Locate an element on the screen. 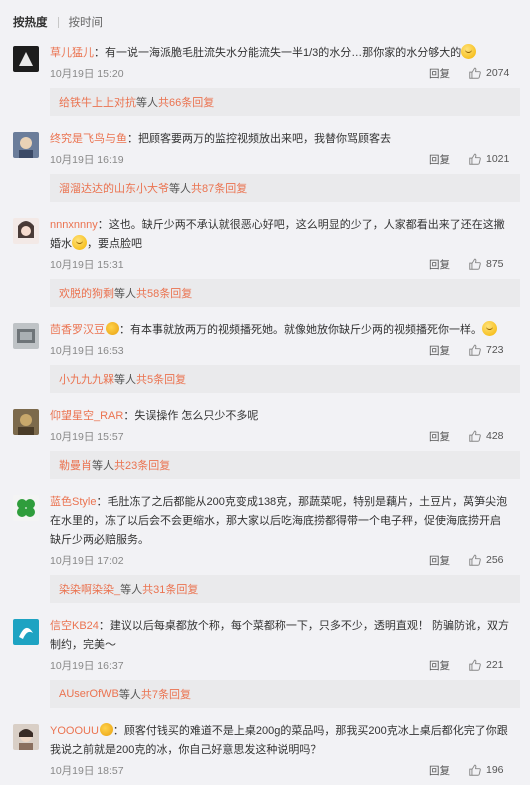  comment-time: 10月19日 16:19 is located at coordinates (87, 159).